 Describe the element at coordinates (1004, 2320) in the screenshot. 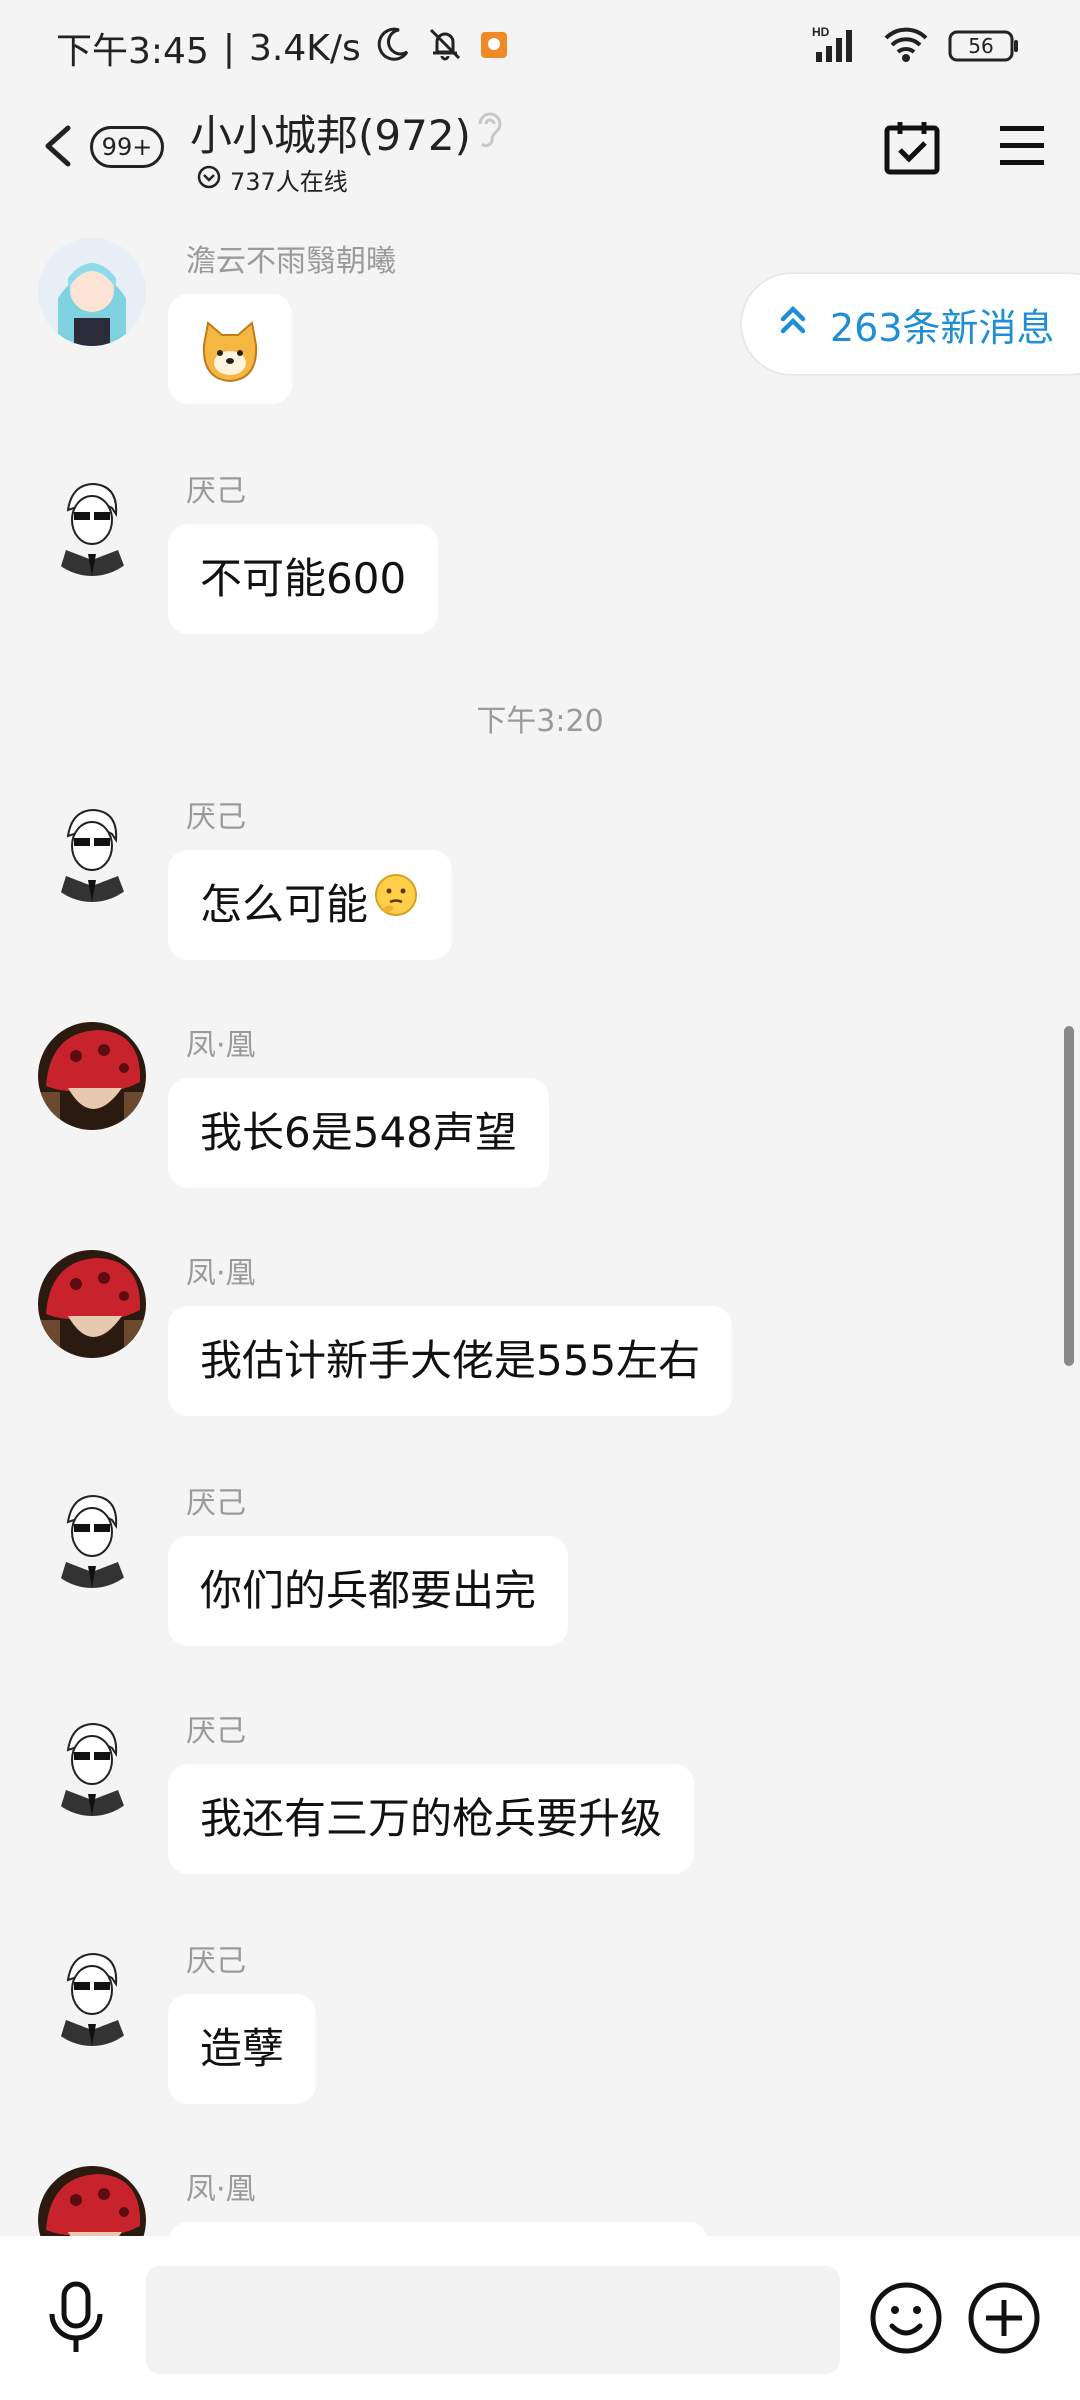

I see `plus-circle-icon` at that location.